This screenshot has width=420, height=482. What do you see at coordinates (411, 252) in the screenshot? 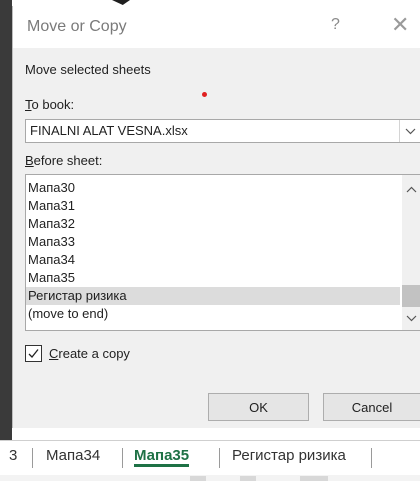
I see `listbox-scrollbar` at bounding box center [411, 252].